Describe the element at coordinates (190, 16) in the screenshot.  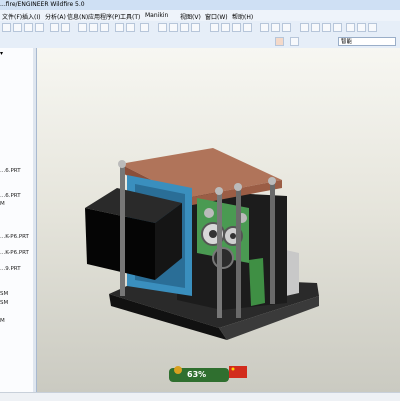
I see `menu-view: 视图(V)` at that location.